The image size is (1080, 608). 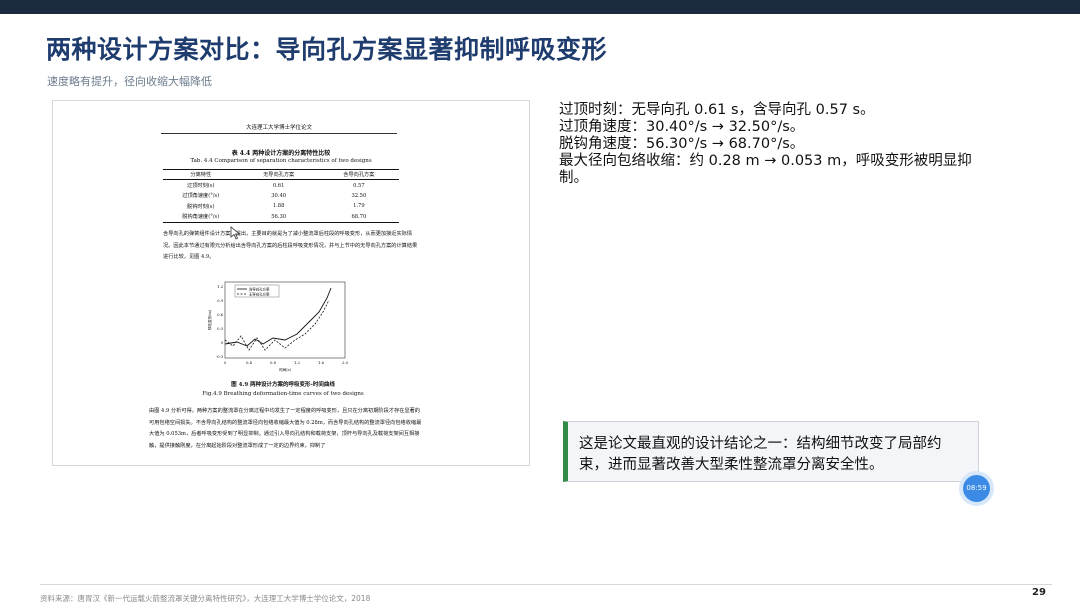 What do you see at coordinates (283, 385) in the screenshot?
I see `figure-caption-cn: 图 4.9 两种设计方案的呼吸变形-时间曲线` at bounding box center [283, 385].